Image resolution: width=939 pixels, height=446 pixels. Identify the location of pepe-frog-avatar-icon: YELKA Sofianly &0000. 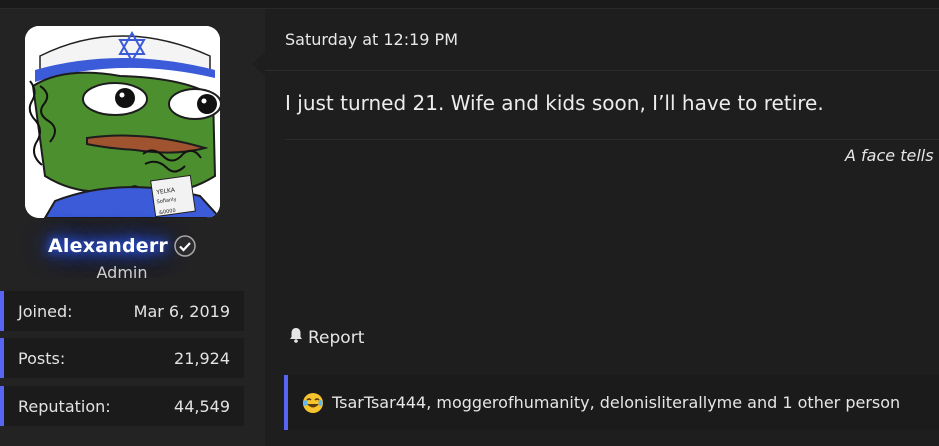
(122, 122).